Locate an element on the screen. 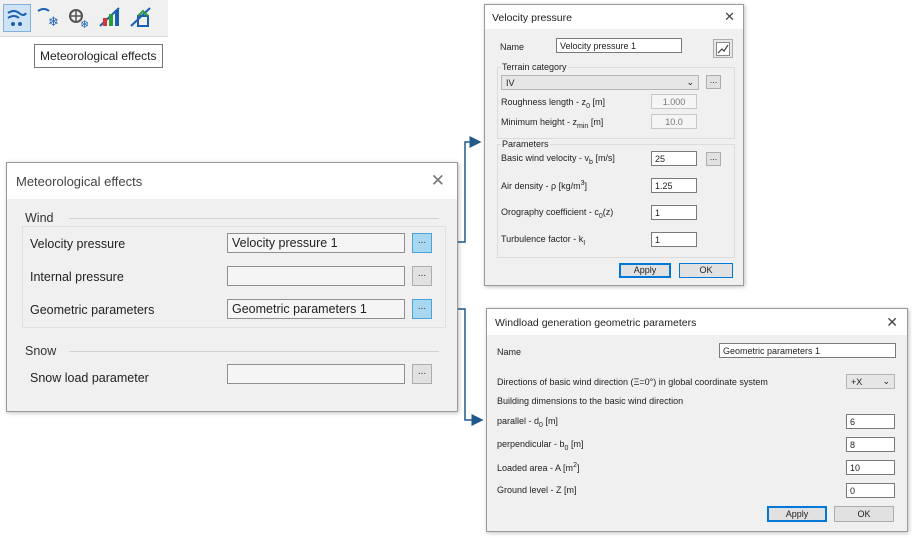  minimum-height-field: 10.0 is located at coordinates (674, 121).